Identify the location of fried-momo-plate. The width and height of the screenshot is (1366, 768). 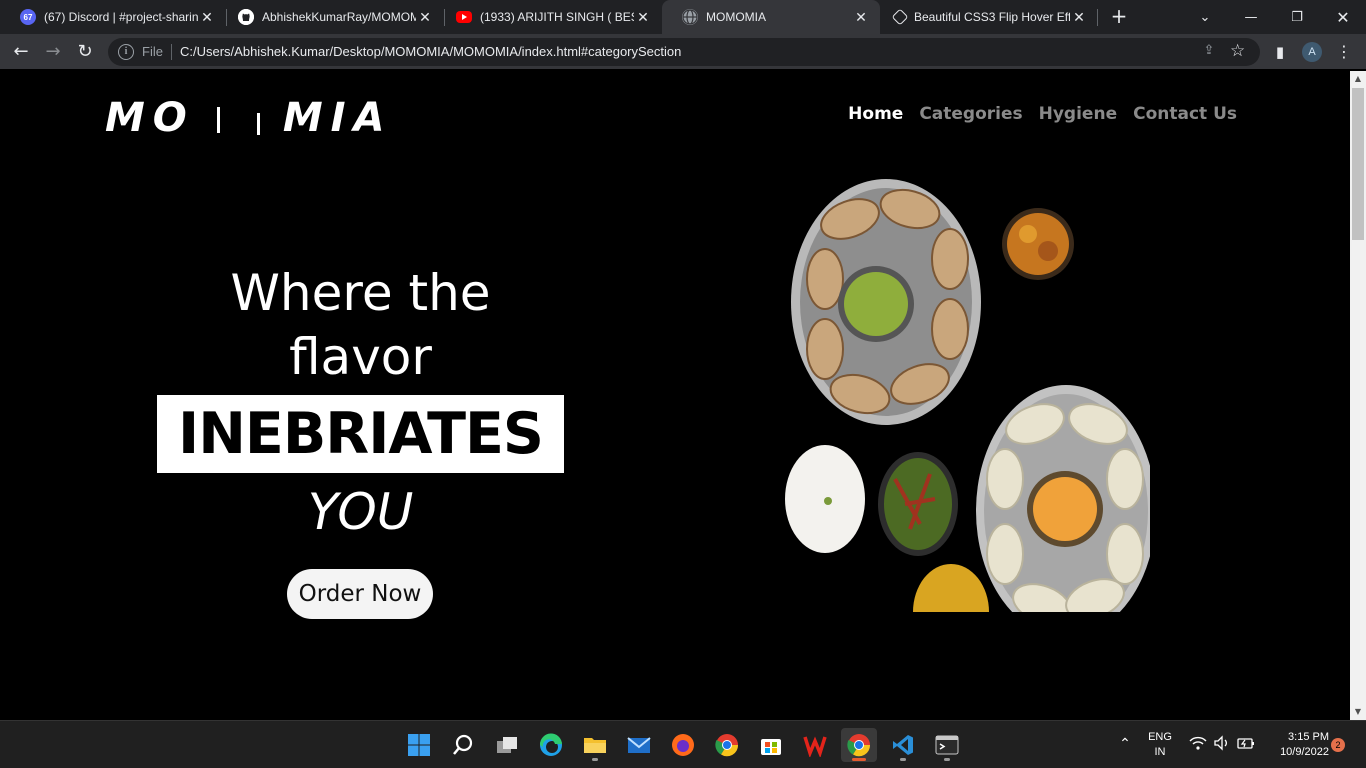
(886, 302).